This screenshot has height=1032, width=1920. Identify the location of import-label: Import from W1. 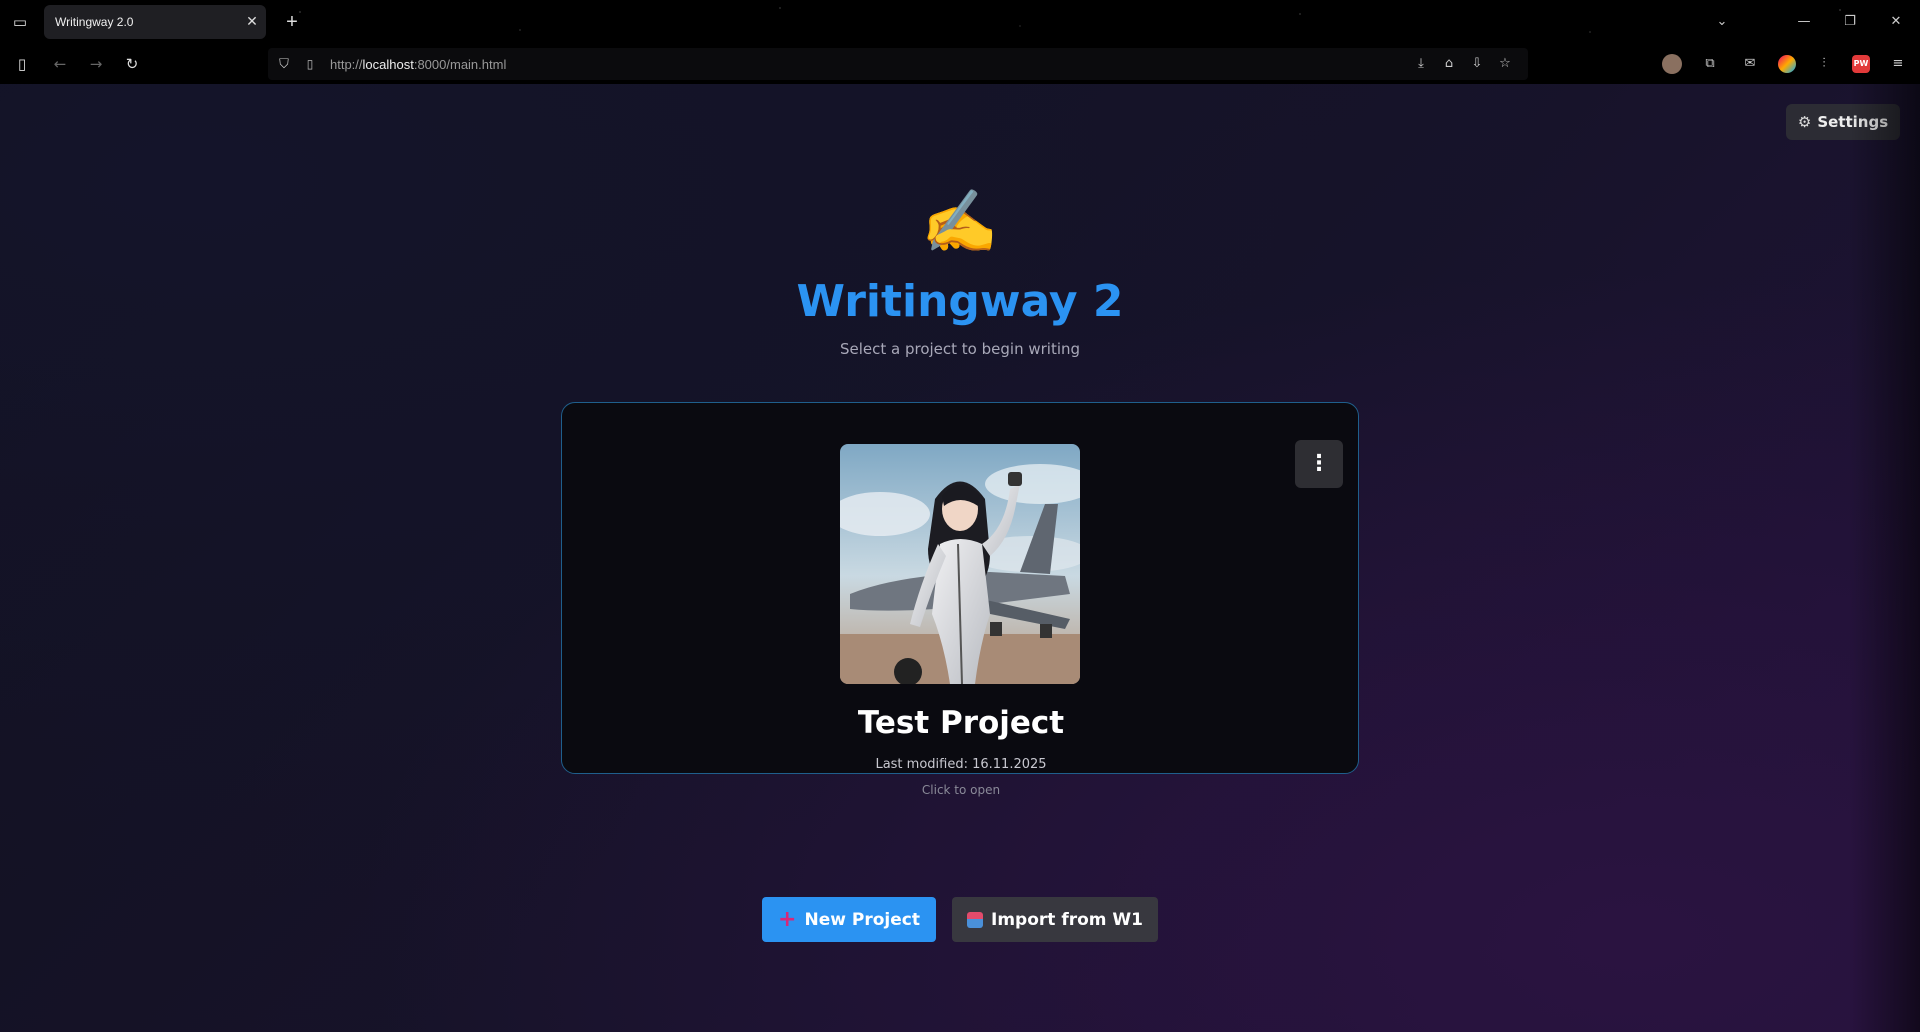
(1067, 919).